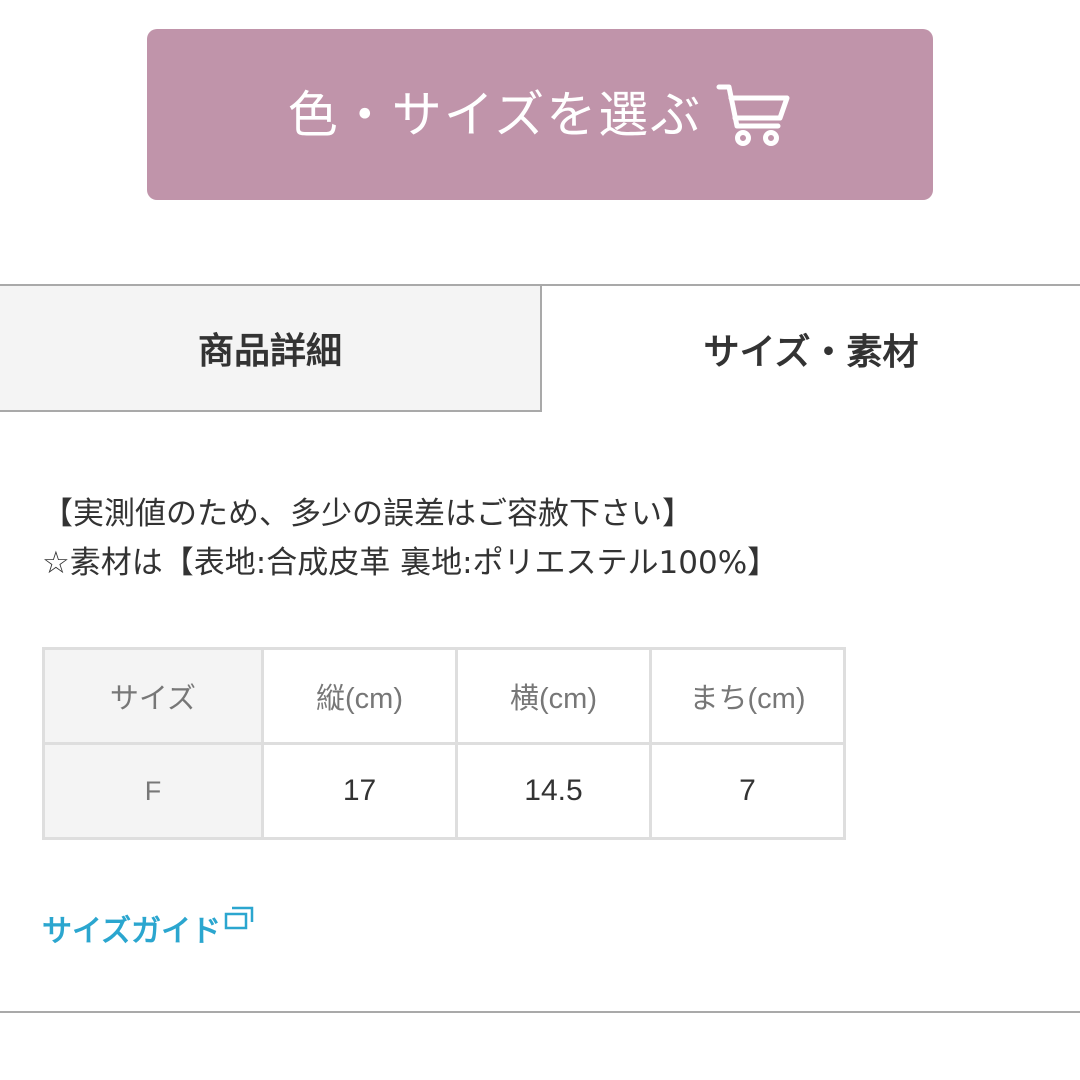  What do you see at coordinates (747, 696) in the screenshot?
I see `size-table-header-cell: まち(cm)` at bounding box center [747, 696].